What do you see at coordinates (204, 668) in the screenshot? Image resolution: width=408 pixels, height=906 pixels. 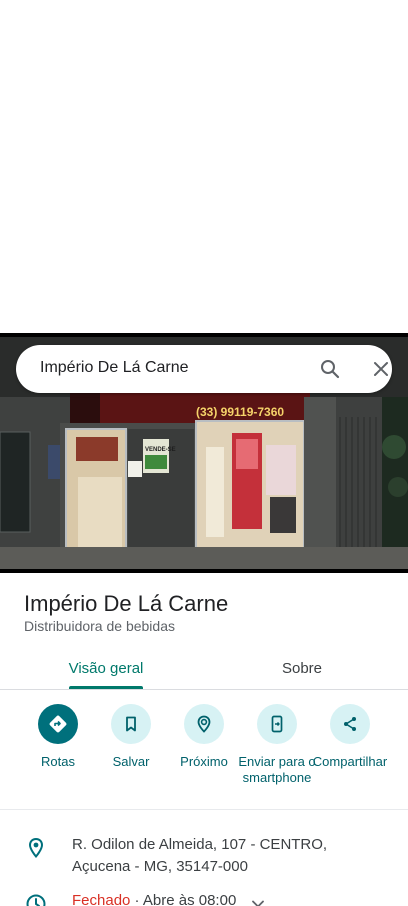 I see `tab-bar: Visão geral Sobre` at bounding box center [204, 668].